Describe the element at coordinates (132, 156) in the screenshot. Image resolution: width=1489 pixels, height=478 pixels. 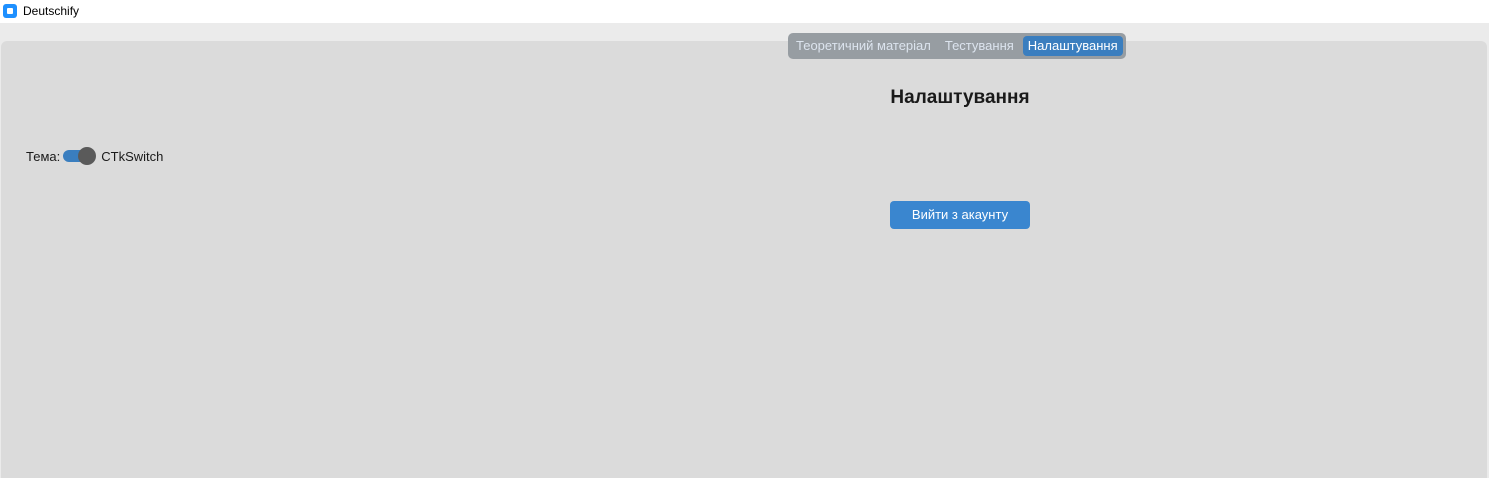
I see `theme-switch-text: CTkSwitch` at that location.